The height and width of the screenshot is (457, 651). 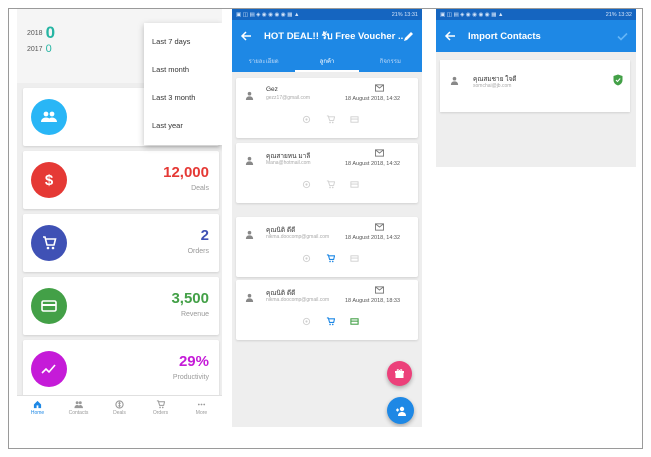 I want to click on status-text: 21% 13:32, so click(x=618, y=14).